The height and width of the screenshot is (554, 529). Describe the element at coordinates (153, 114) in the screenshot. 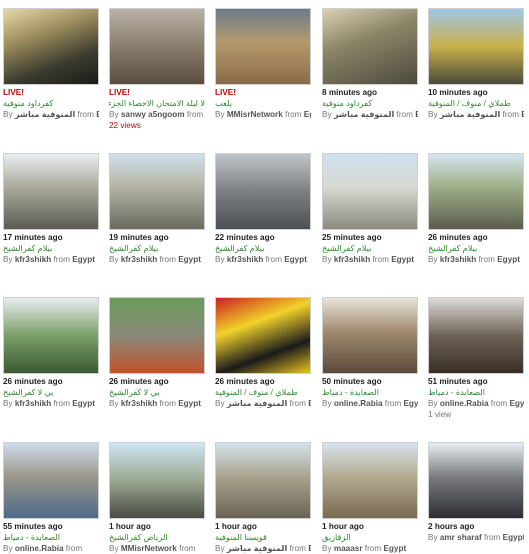

I see `channel-link: sanwy a5ngoom` at that location.